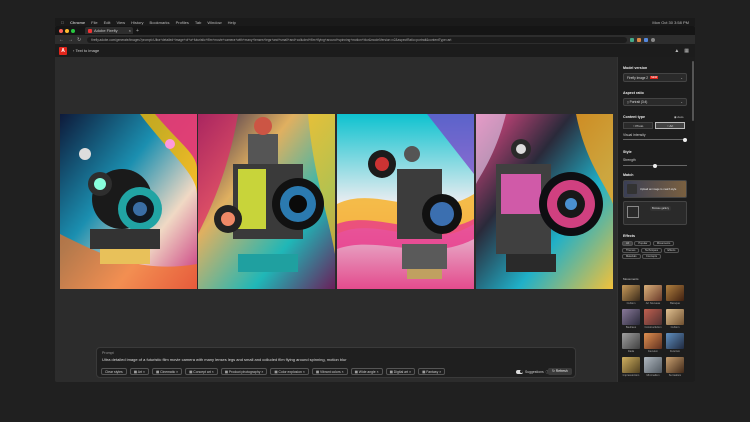 The width and height of the screenshot is (750, 422). What do you see at coordinates (643, 243) in the screenshot?
I see `effects-tab: Popular` at bounding box center [643, 243].